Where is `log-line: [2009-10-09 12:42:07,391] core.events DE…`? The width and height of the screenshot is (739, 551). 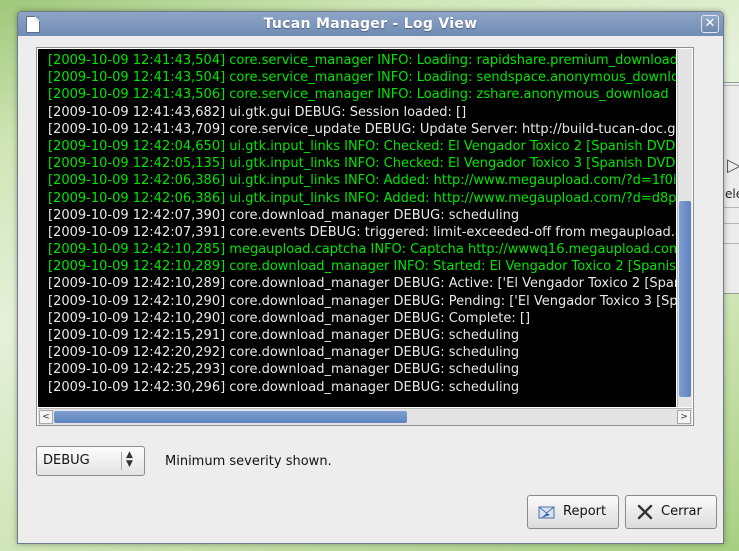
log-line: [2009-10-09 12:42:07,391] core.events DE… is located at coordinates (362, 232).